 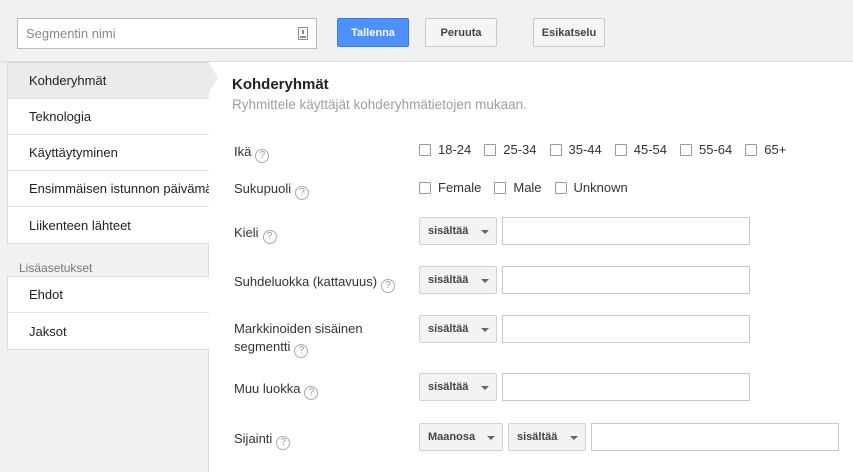 I want to click on age-options: 18-24 25-34 35-44 45-54 55-64 65+, so click(x=609, y=149).